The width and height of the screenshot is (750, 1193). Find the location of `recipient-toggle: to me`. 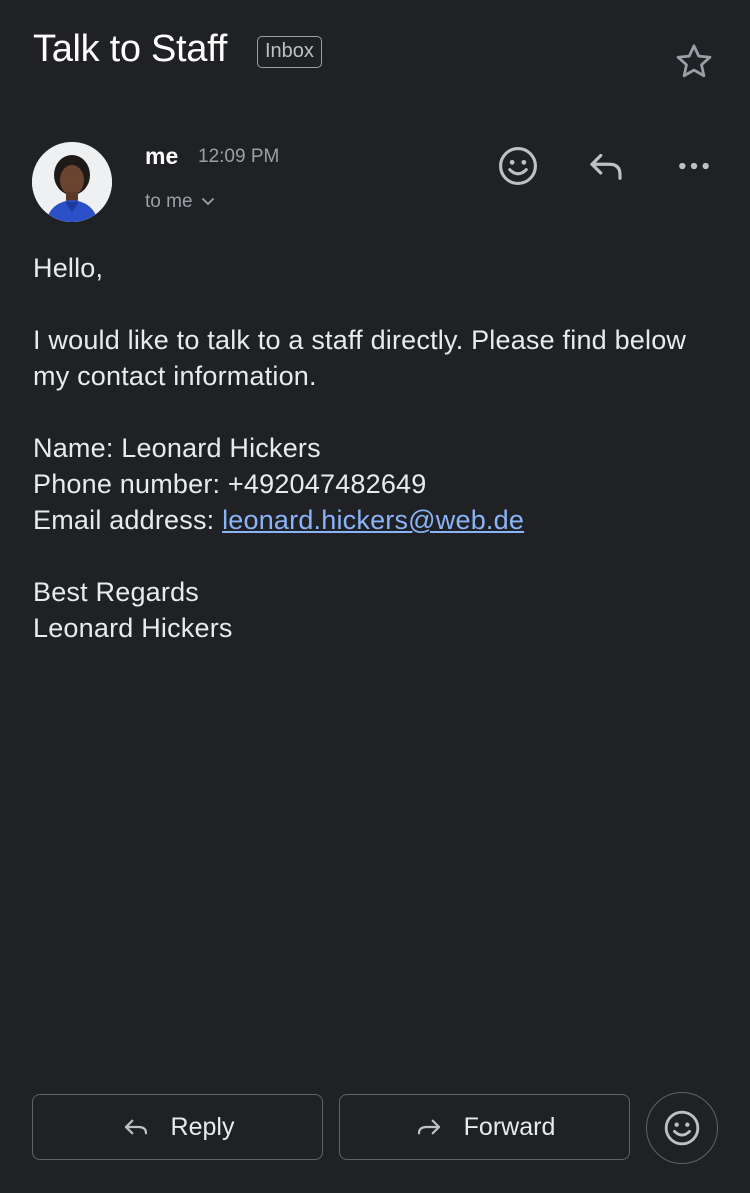

recipient-toggle: to me is located at coordinates (180, 202).